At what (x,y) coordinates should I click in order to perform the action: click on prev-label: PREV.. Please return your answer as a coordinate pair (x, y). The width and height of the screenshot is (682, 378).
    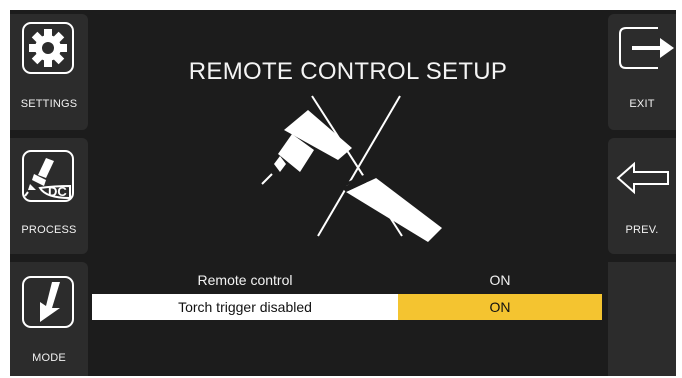
    Looking at the image, I should click on (642, 230).